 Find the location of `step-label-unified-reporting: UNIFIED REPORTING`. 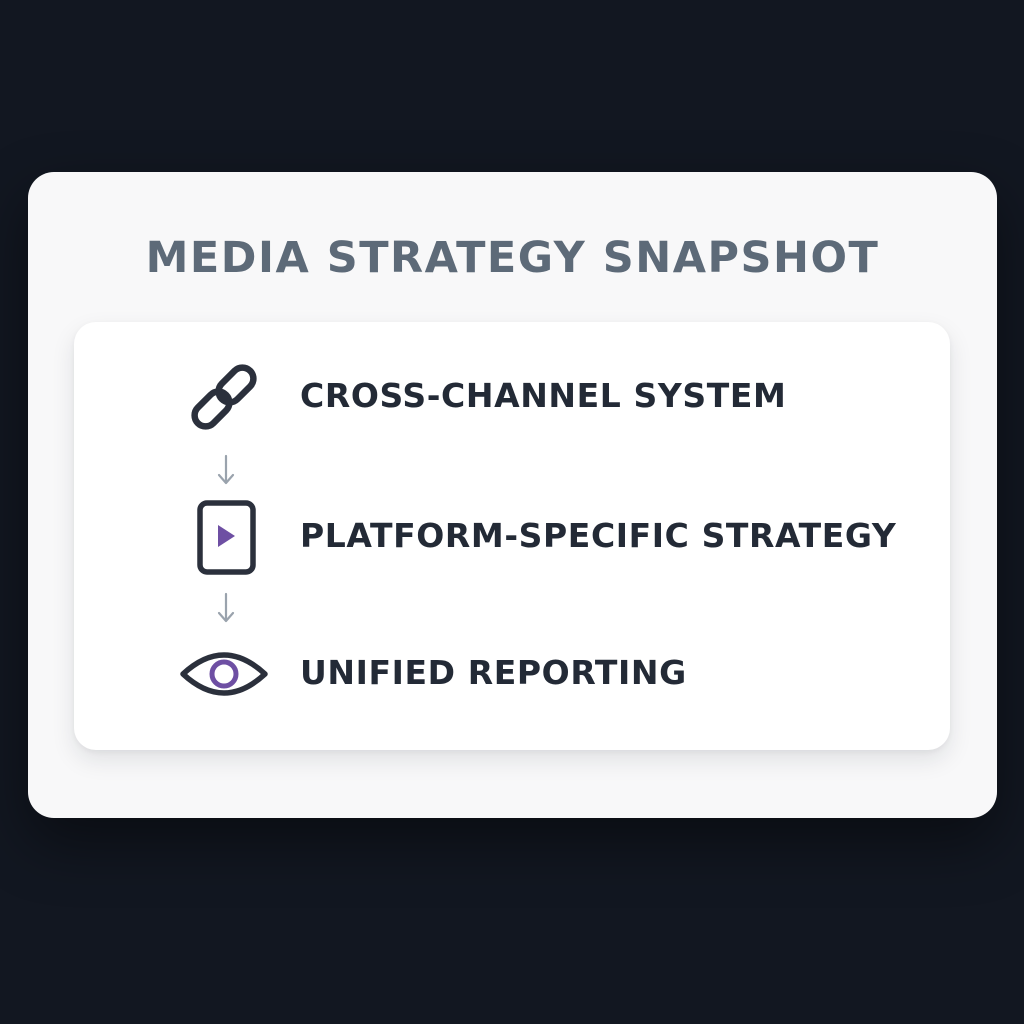

step-label-unified-reporting: UNIFIED REPORTING is located at coordinates (493, 672).